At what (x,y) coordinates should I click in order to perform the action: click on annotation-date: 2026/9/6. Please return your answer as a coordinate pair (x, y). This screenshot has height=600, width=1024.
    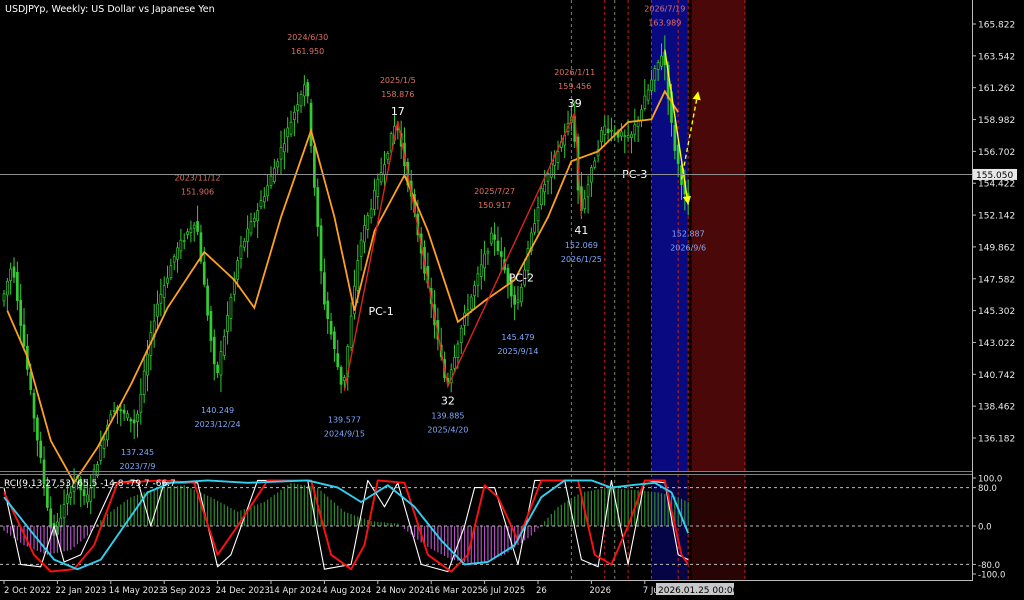
    Looking at the image, I should click on (688, 248).